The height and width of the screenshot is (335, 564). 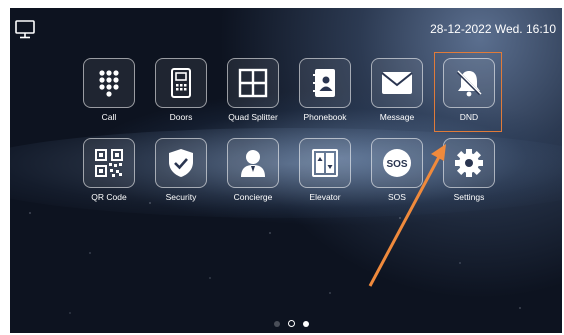 What do you see at coordinates (407, 215) in the screenshot?
I see `annotation-arrow` at bounding box center [407, 215].